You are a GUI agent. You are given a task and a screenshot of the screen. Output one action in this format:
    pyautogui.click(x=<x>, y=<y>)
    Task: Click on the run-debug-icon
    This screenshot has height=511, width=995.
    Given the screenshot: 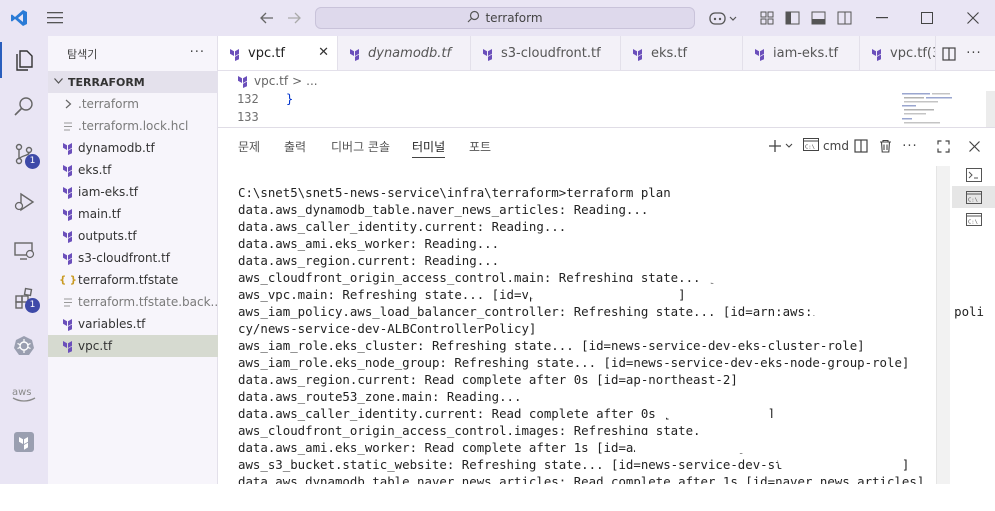 What is the action you would take?
    pyautogui.click(x=24, y=202)
    